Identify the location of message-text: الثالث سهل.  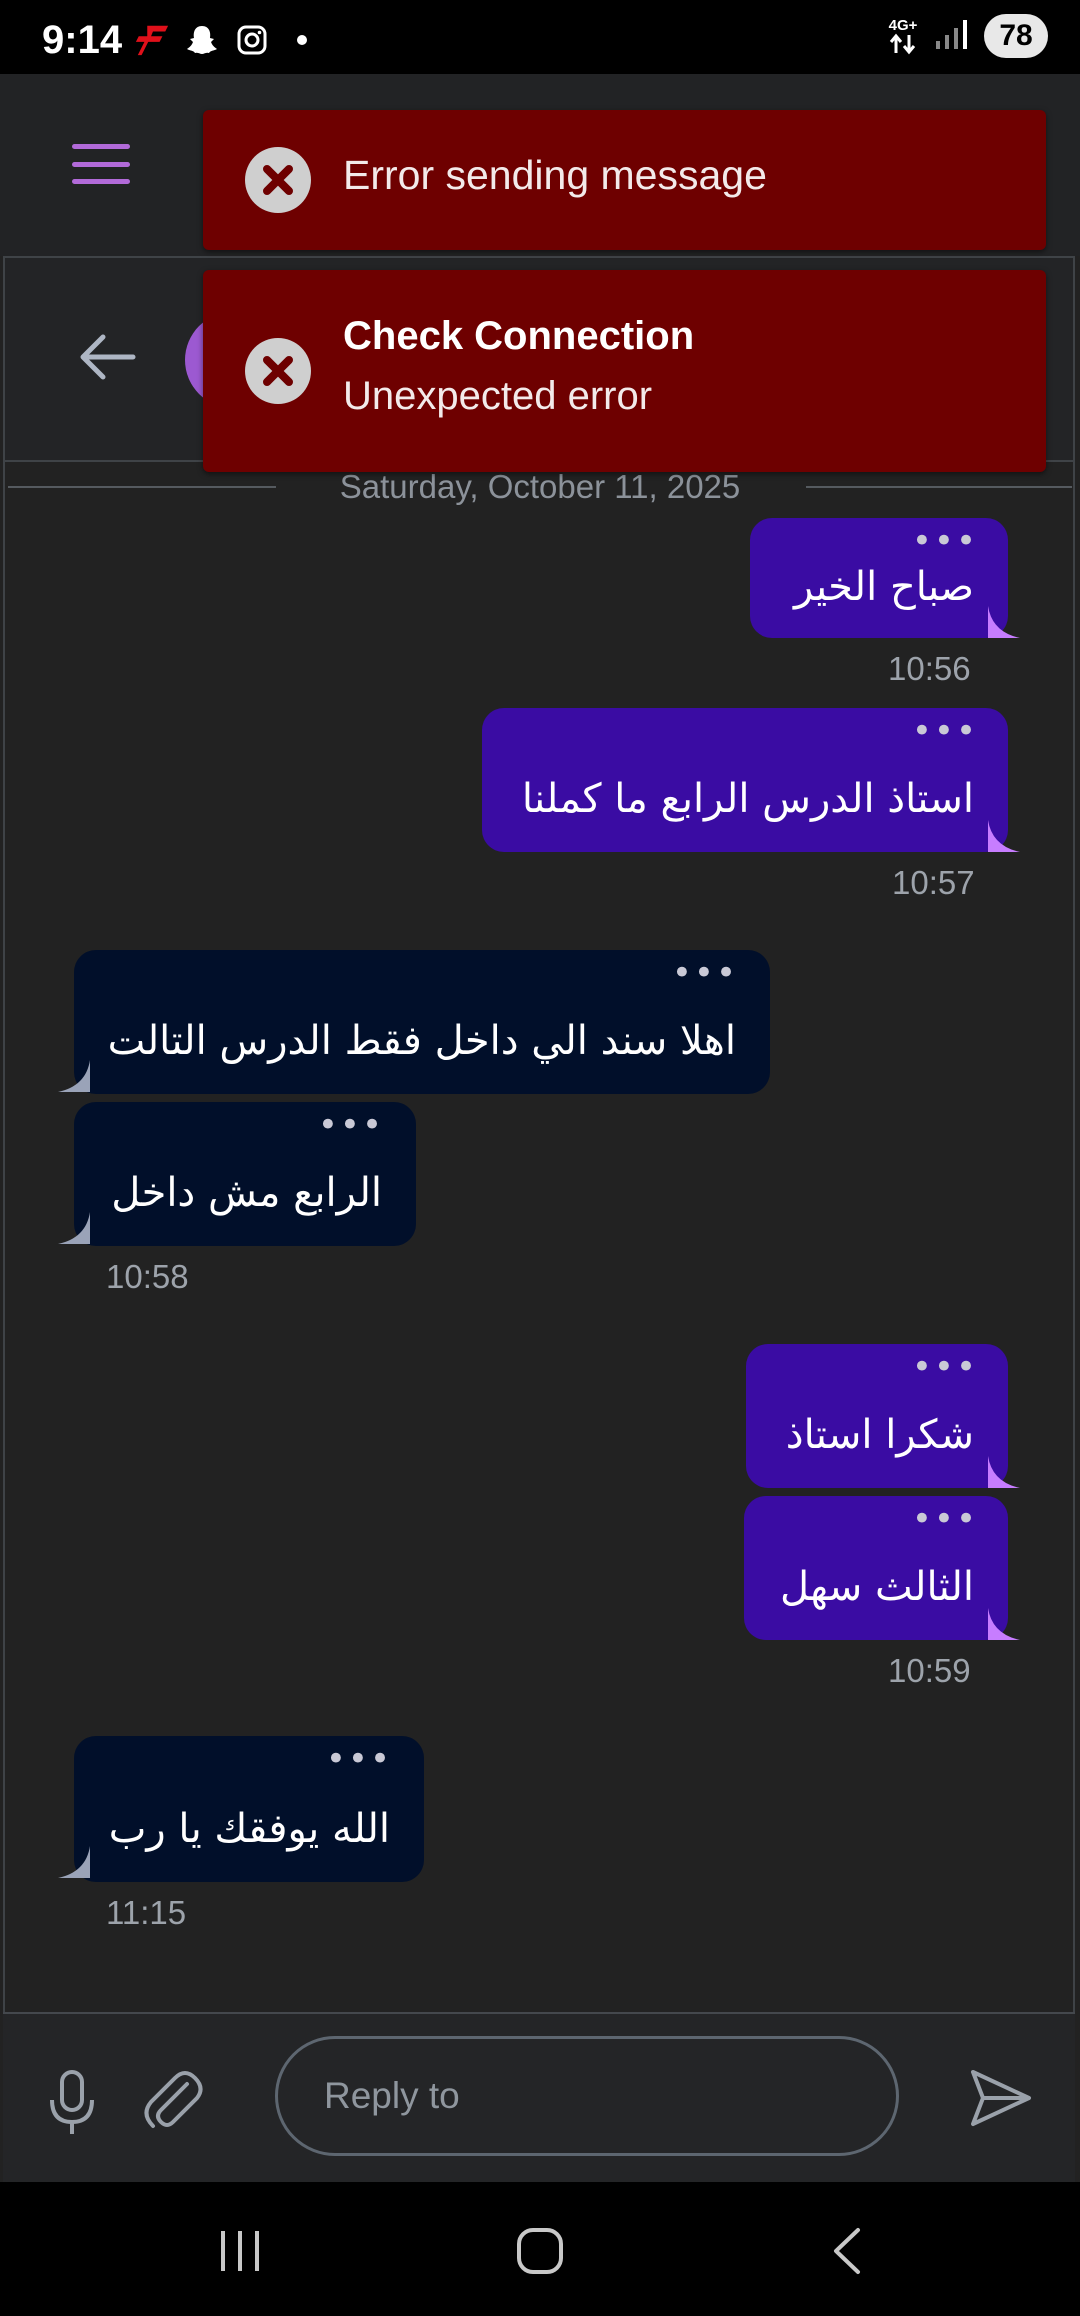
(877, 1587).